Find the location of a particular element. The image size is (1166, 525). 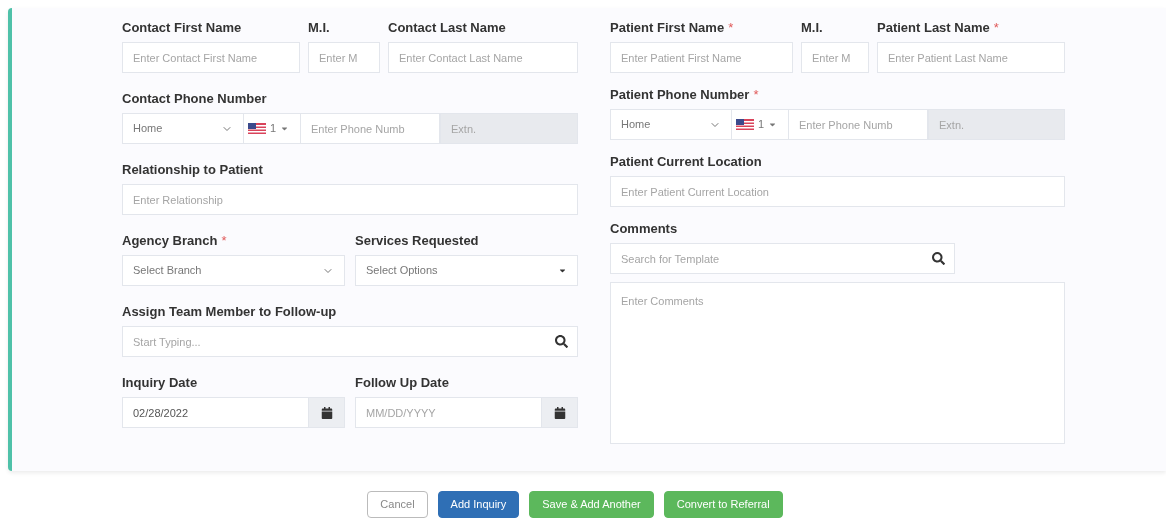

field-label: Patient Phone Number is located at coordinates (680, 95).